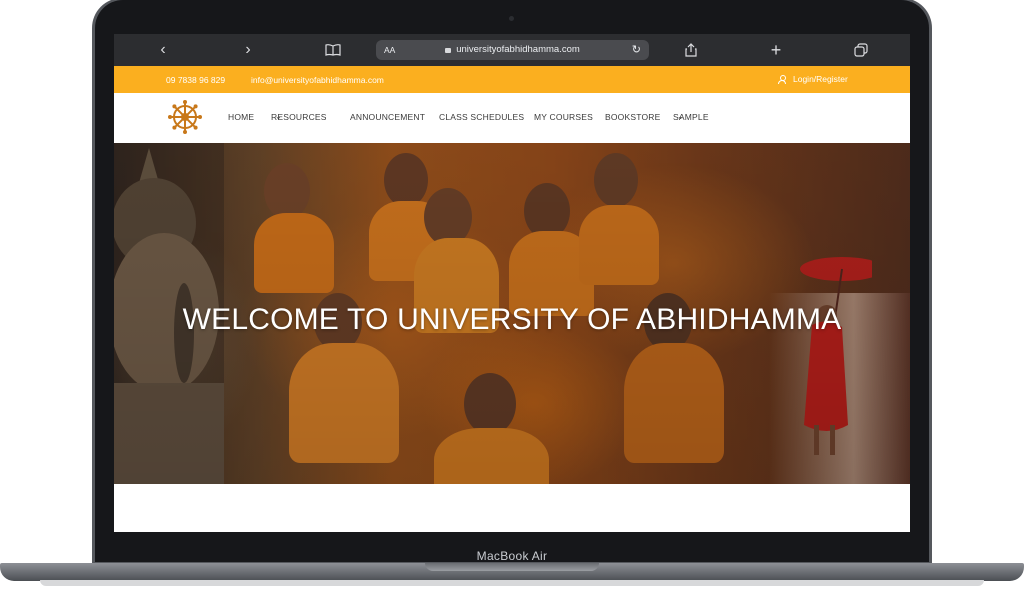 The image size is (1024, 589). I want to click on laptop-shadow, so click(512, 583).